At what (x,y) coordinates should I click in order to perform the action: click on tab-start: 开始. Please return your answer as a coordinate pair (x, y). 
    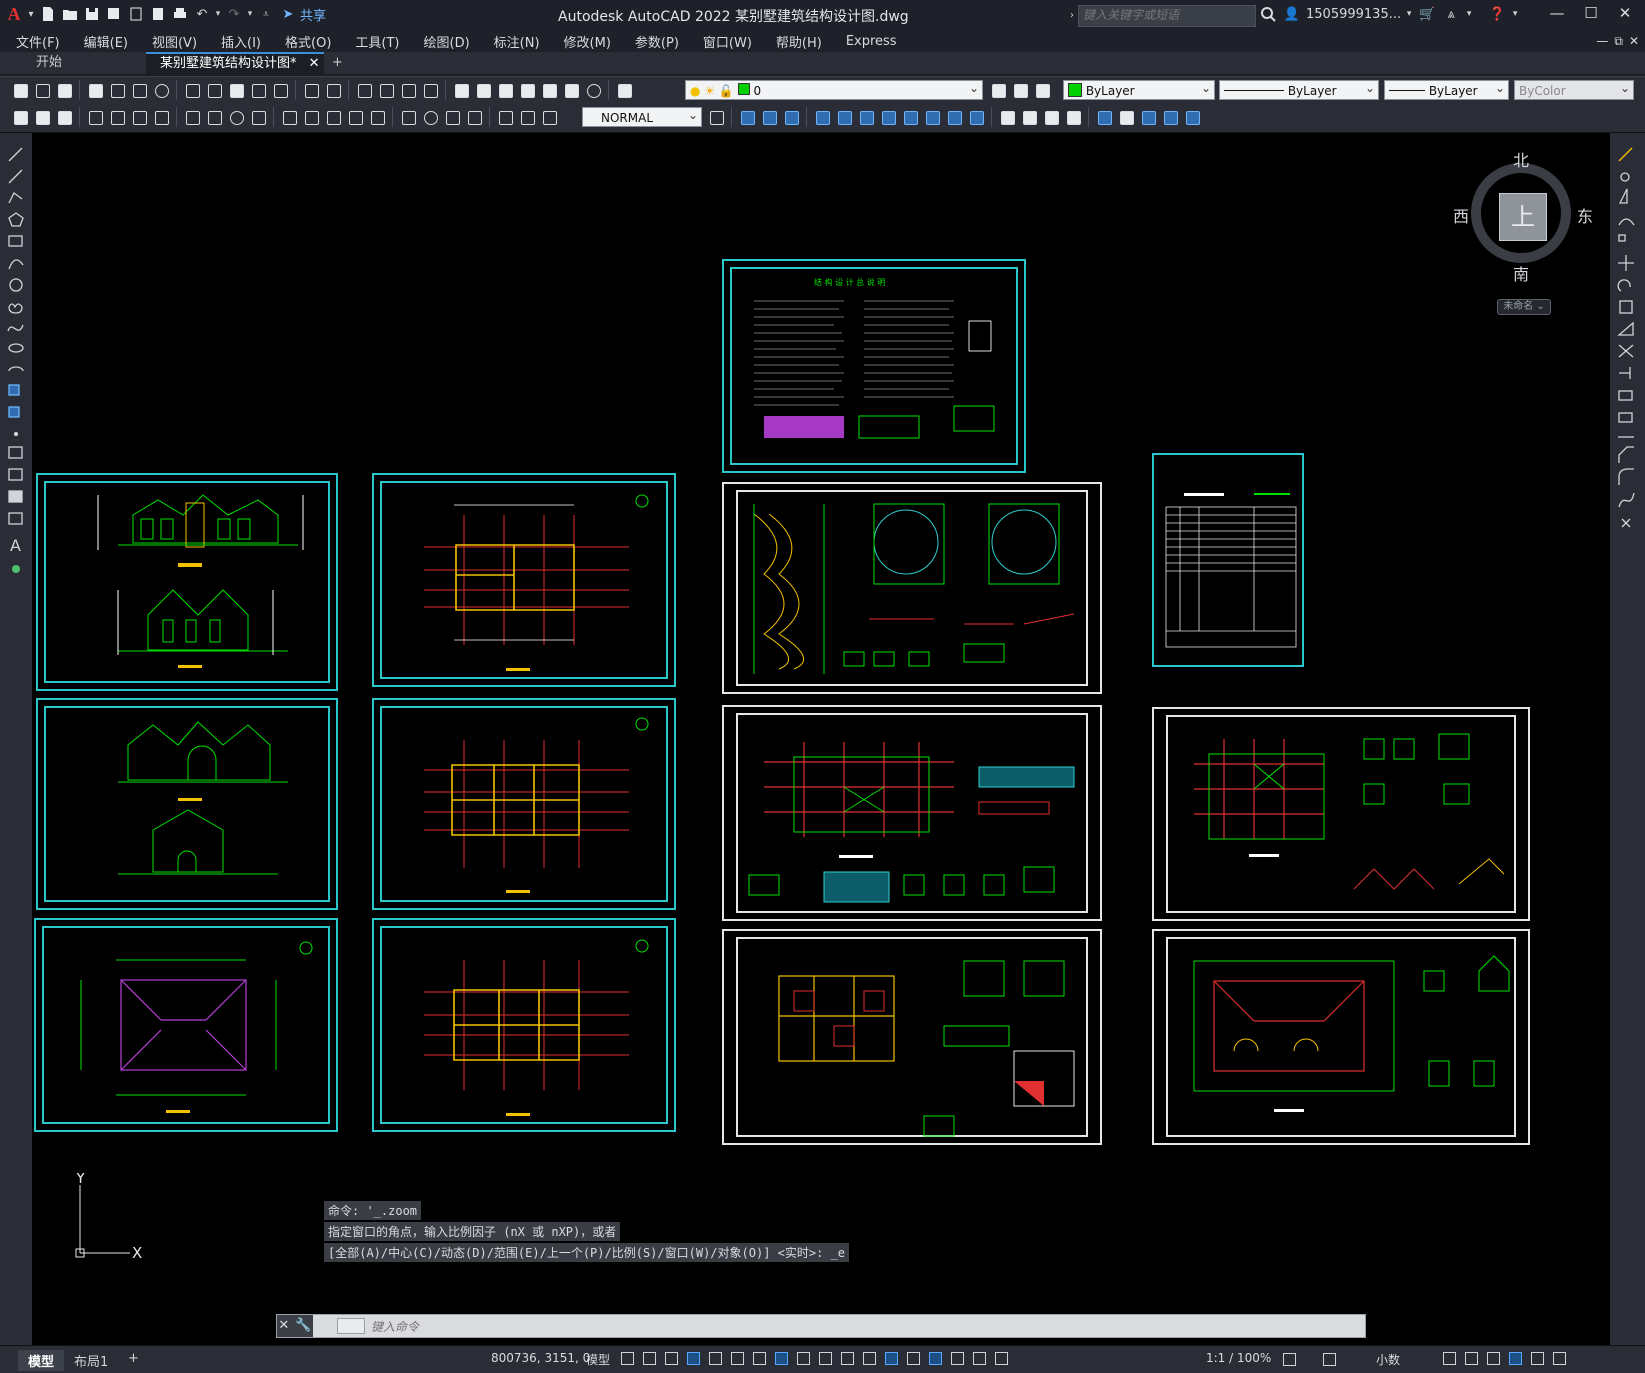
    Looking at the image, I should click on (49, 63).